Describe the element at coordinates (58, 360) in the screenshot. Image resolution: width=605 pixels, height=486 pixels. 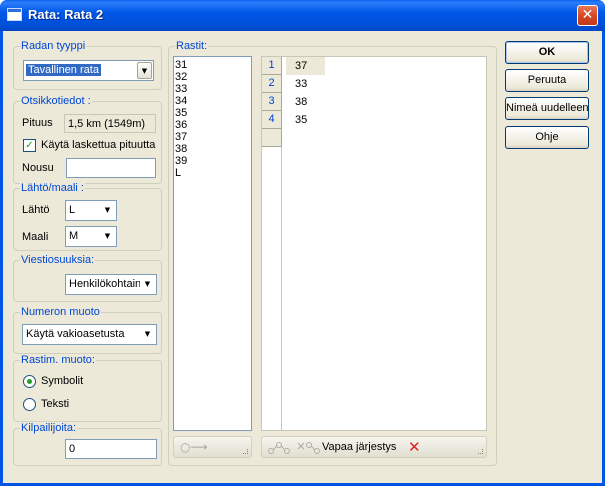
I see `control-format-label: Rastim. muoto:` at that location.